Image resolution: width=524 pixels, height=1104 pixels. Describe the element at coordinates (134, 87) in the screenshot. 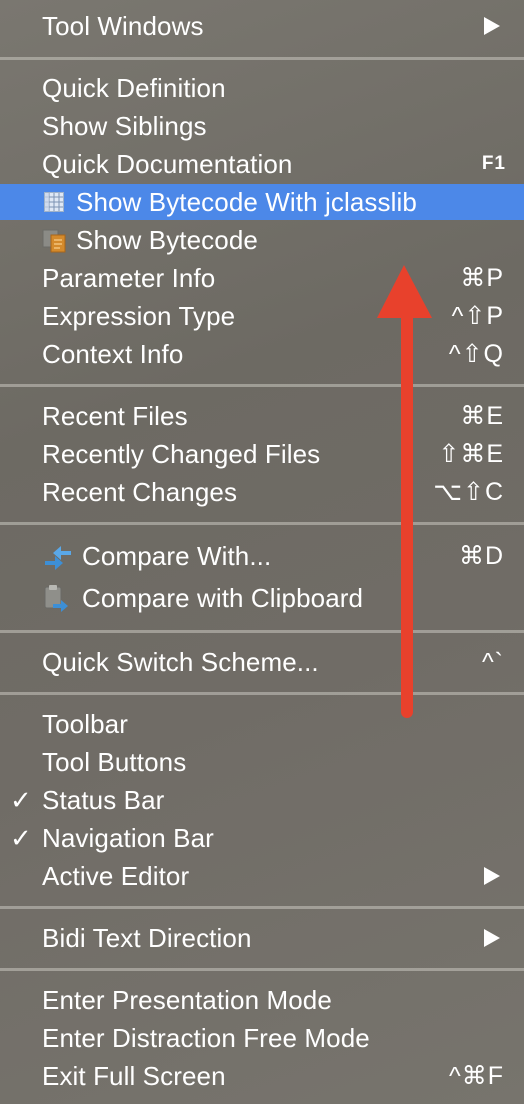

I see `menu-item-label: Quick Definition` at that location.